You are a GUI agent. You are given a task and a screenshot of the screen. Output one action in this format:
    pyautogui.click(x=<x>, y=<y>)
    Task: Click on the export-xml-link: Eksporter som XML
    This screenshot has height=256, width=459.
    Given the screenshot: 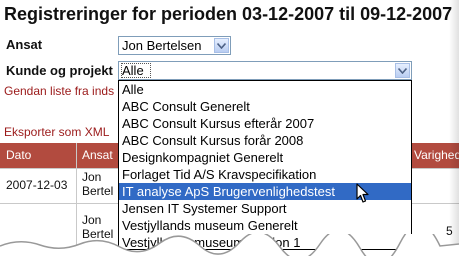 What is the action you would take?
    pyautogui.click(x=56, y=132)
    